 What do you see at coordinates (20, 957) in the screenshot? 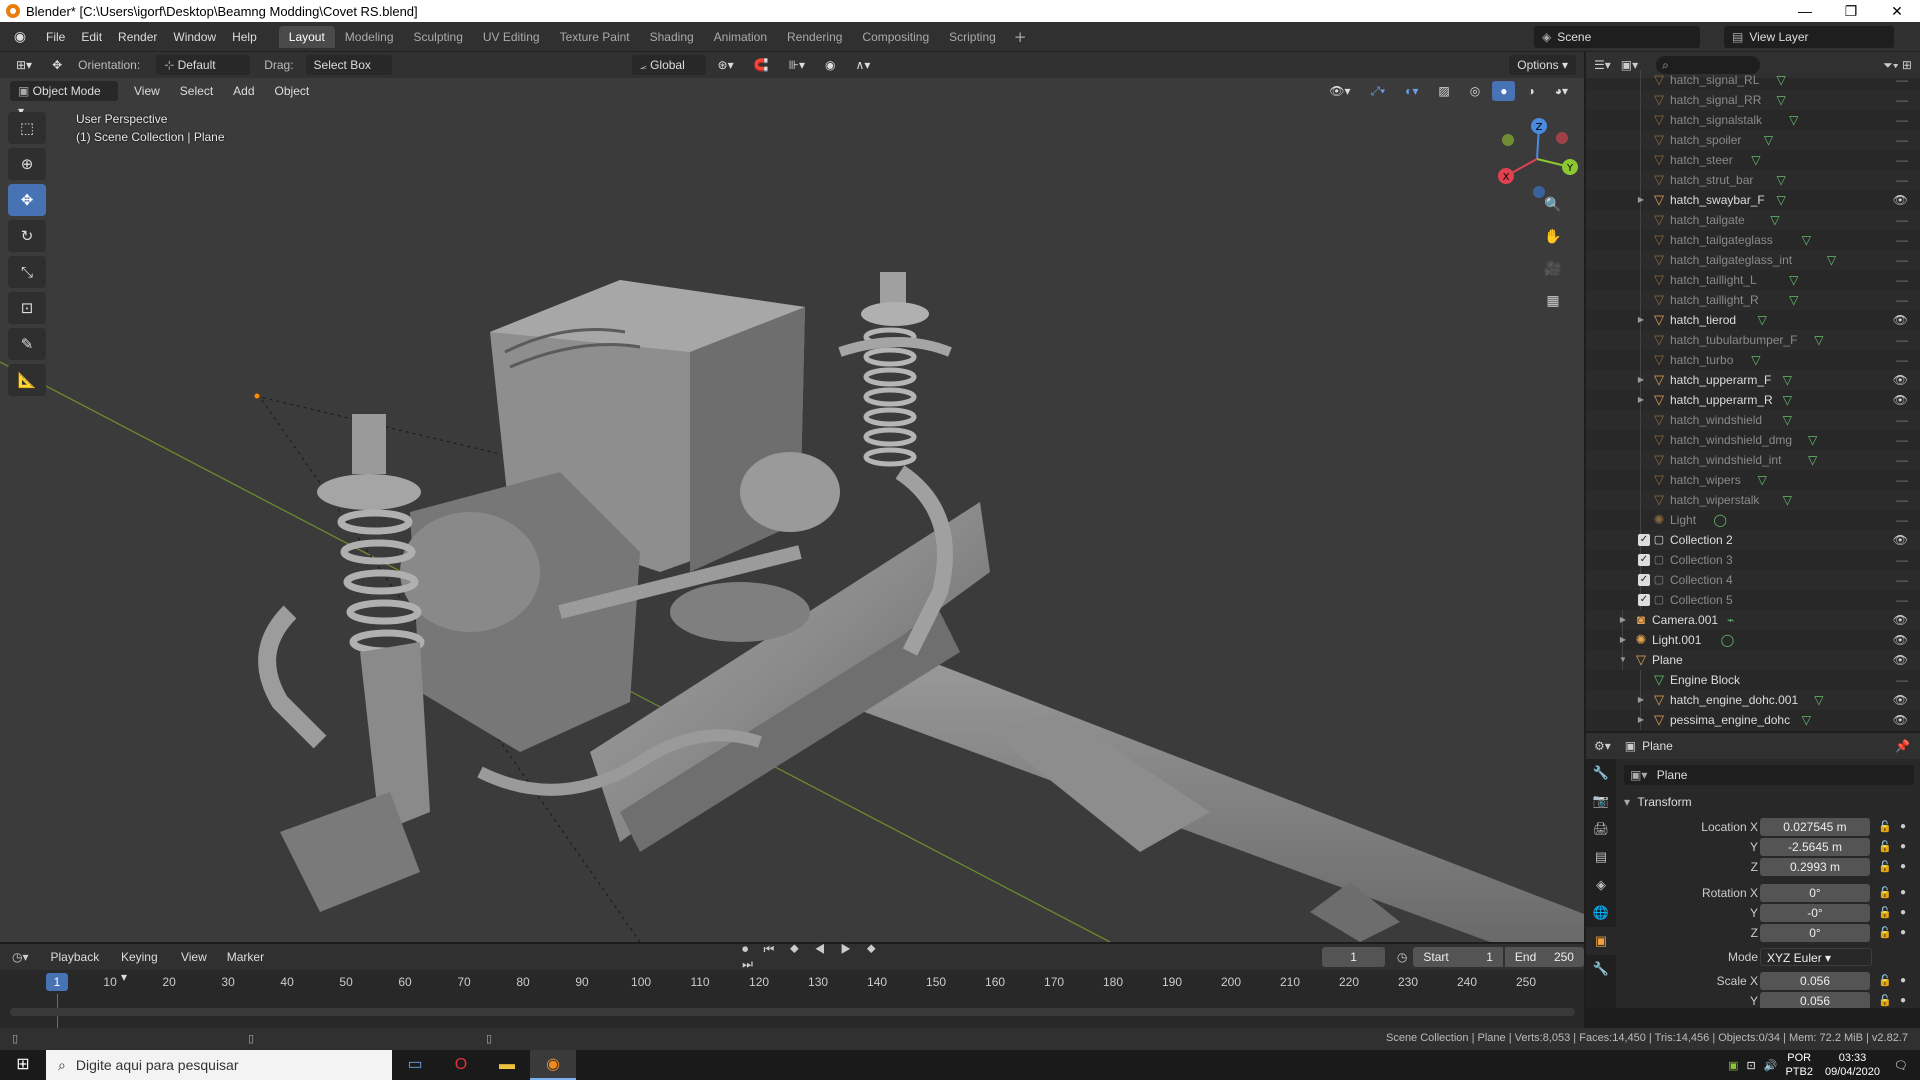
I see `timeline-editor-type-icon: ◷▾` at bounding box center [20, 957].